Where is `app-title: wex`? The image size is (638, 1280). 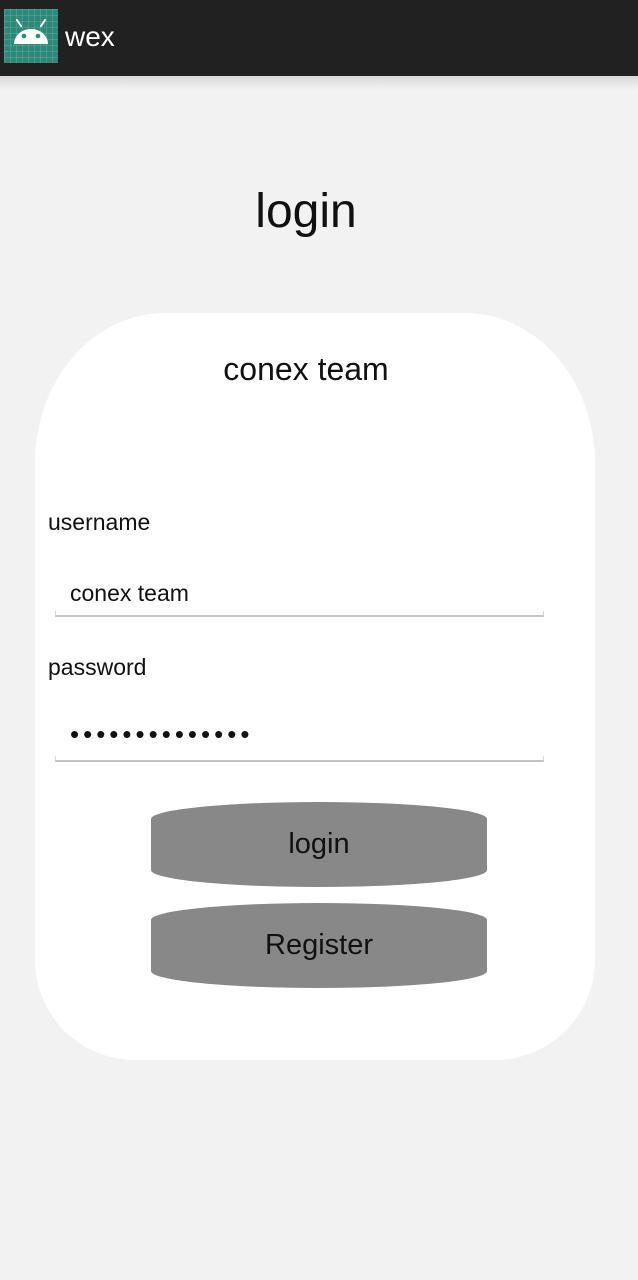
app-title: wex is located at coordinates (90, 36).